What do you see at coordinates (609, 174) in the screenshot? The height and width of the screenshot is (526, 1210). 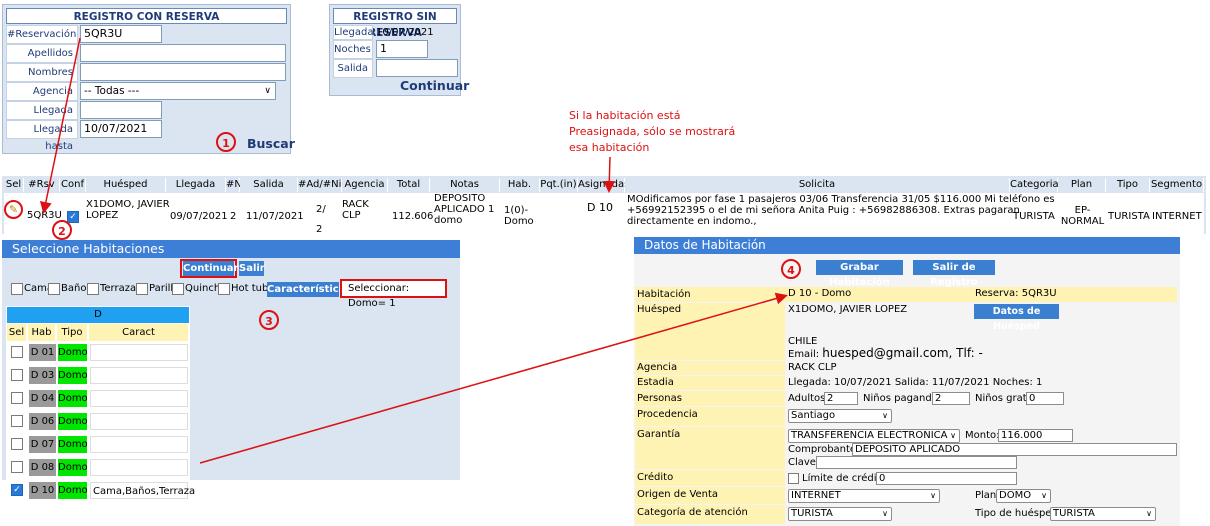 I see `arrow-note-to-asignadas` at bounding box center [609, 174].